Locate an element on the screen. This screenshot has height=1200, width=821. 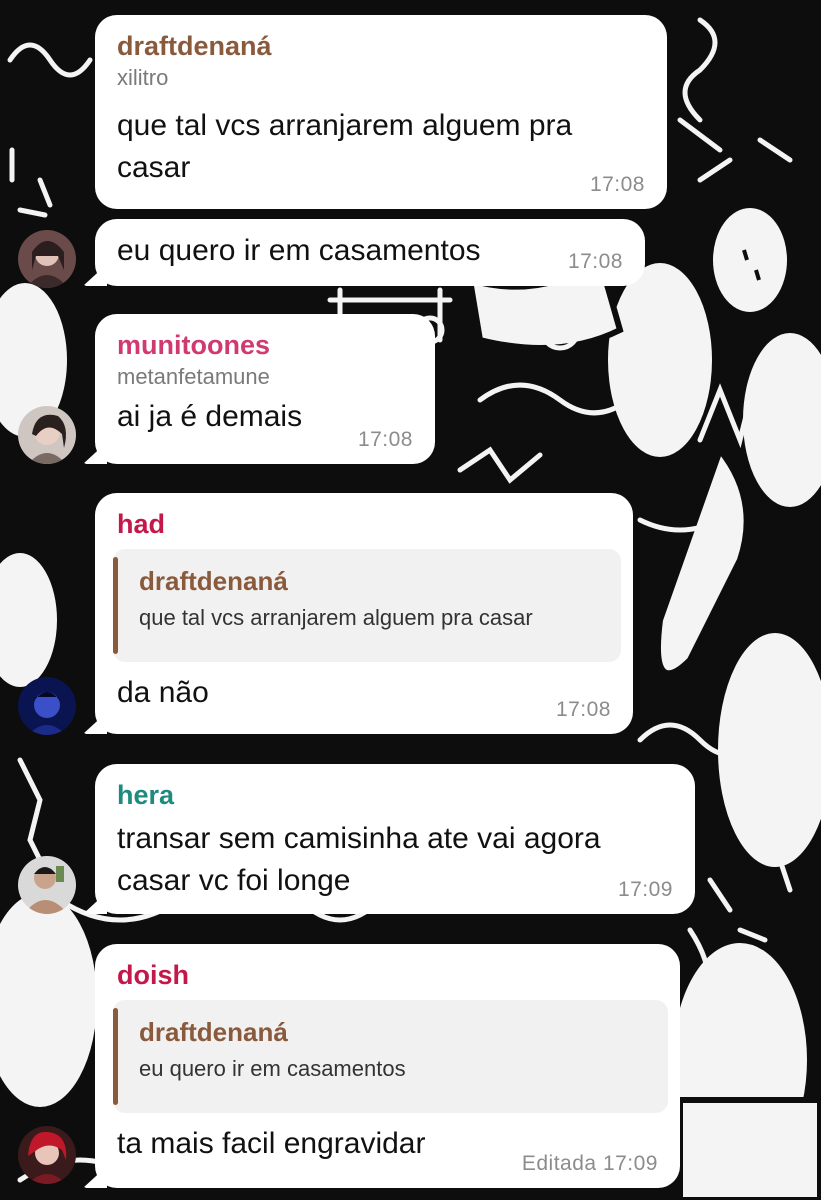
sender-name: doish is located at coordinates (387, 975).